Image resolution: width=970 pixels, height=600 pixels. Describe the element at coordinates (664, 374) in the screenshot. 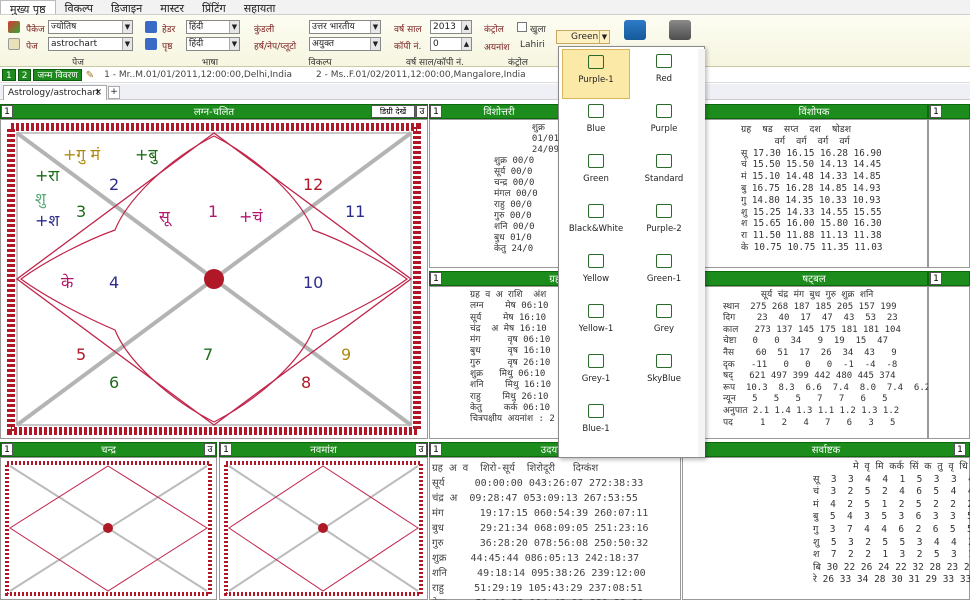

I see `theme-skyblue: SkyBlue` at that location.